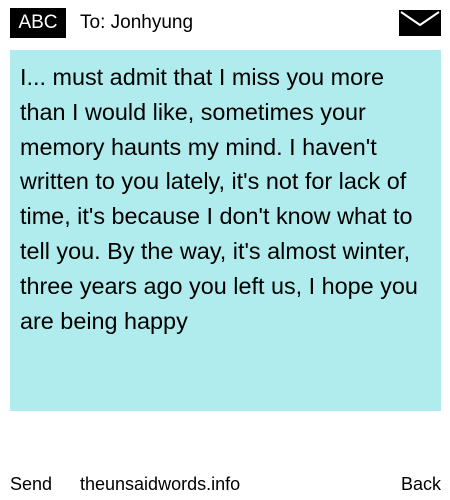  Describe the element at coordinates (137, 22) in the screenshot. I see `recipient-label: To: Jonhyung` at that location.